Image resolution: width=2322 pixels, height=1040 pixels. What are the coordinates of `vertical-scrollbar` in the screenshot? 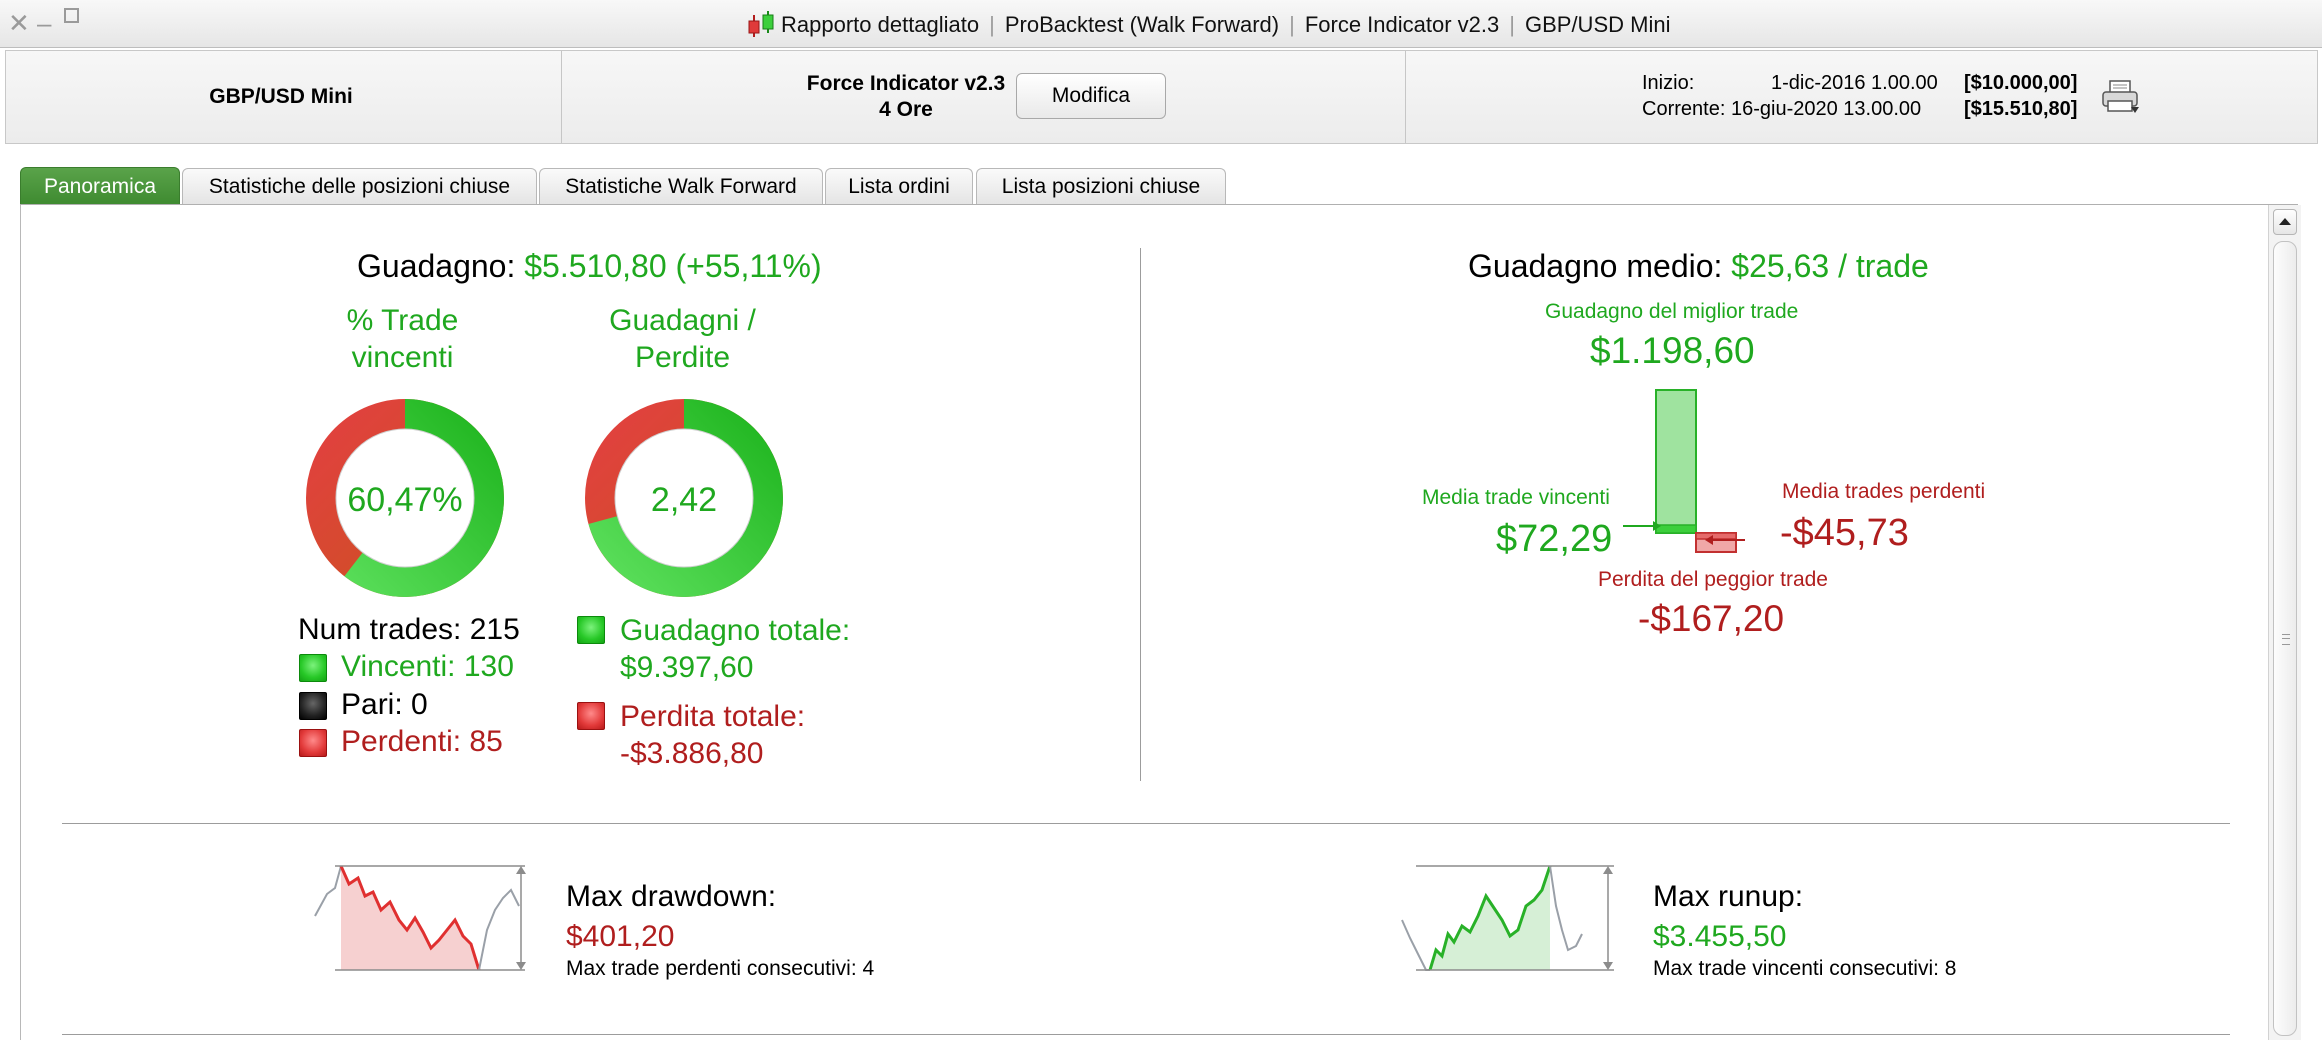 It's located at (2284, 622).